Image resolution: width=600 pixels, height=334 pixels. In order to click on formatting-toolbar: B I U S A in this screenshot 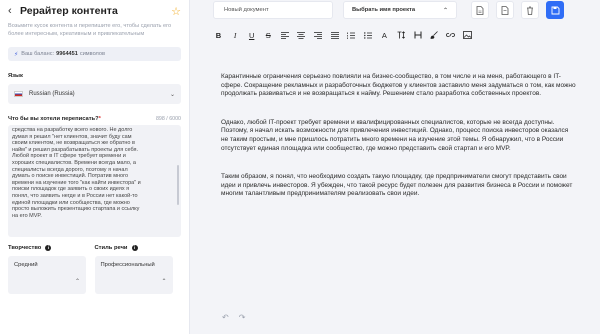, I will do `click(346, 35)`.